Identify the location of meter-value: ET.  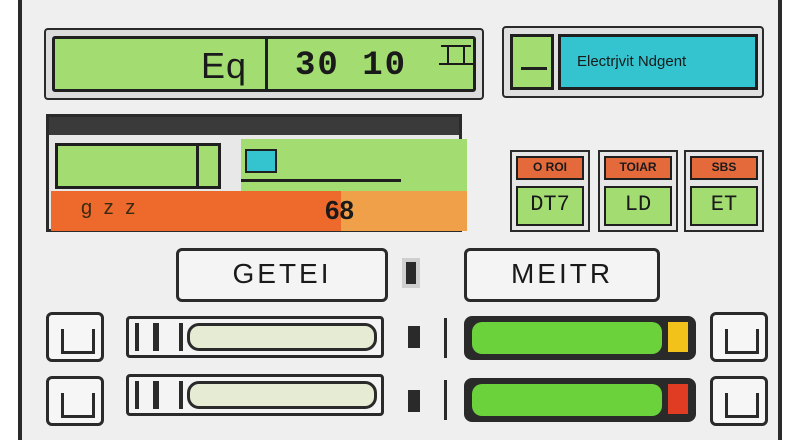
(724, 204).